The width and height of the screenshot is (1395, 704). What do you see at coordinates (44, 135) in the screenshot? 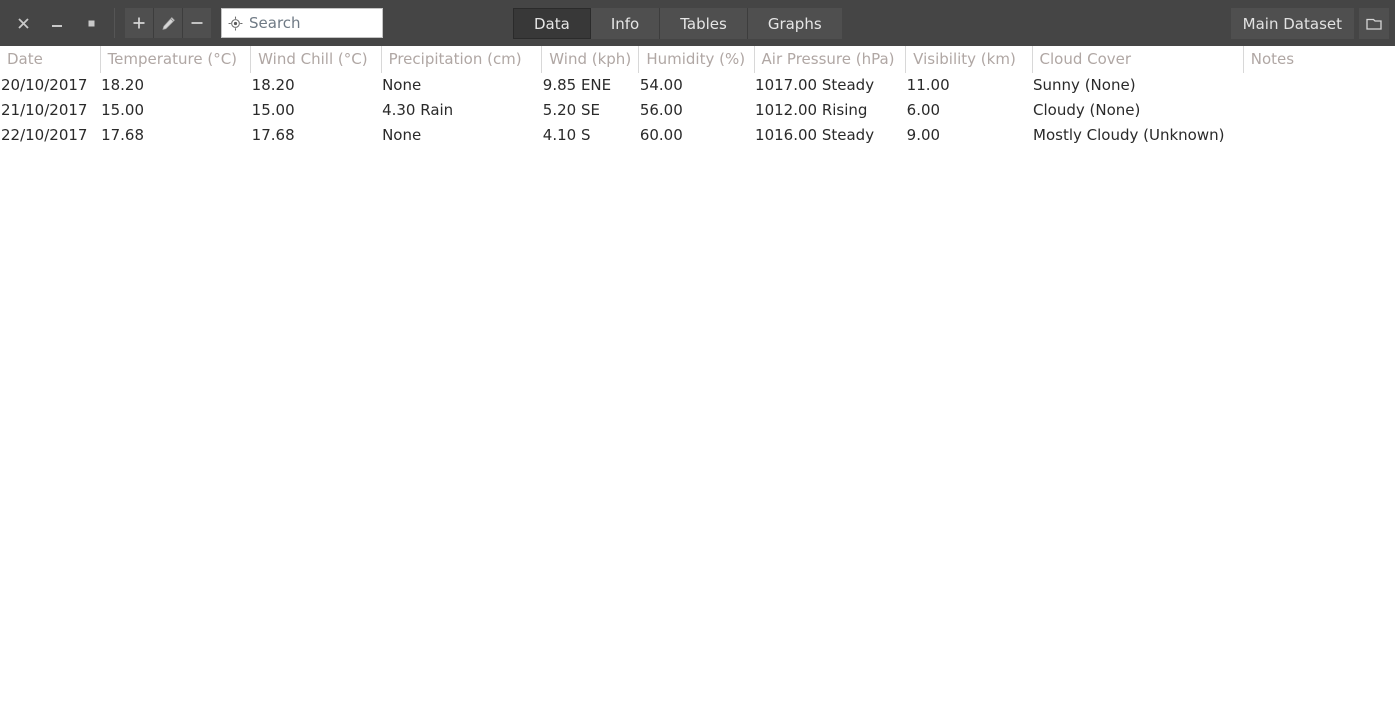
I see `cell-date: 22/10/2017` at bounding box center [44, 135].